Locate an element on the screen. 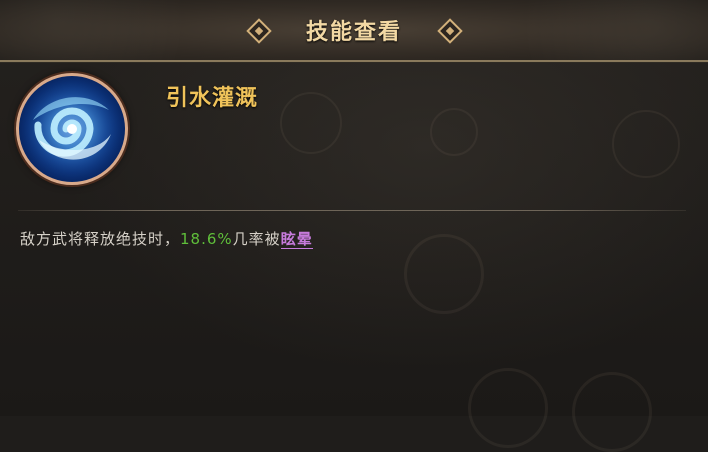 This screenshot has width=708, height=452. effect-keyword-link: 眩晕 is located at coordinates (296, 239).